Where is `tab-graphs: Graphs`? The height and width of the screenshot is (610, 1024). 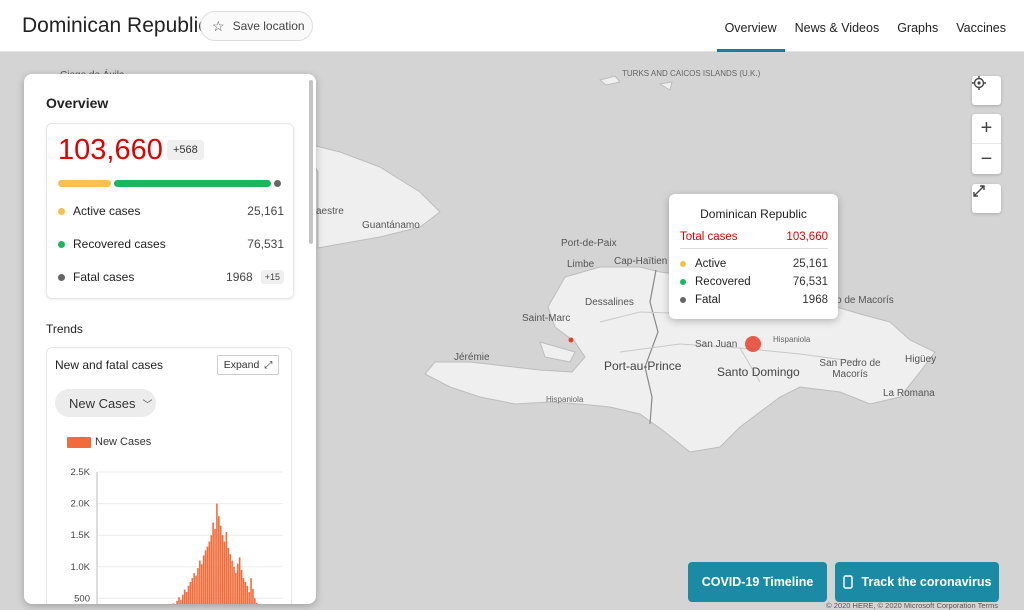
tab-graphs: Graphs is located at coordinates (917, 26).